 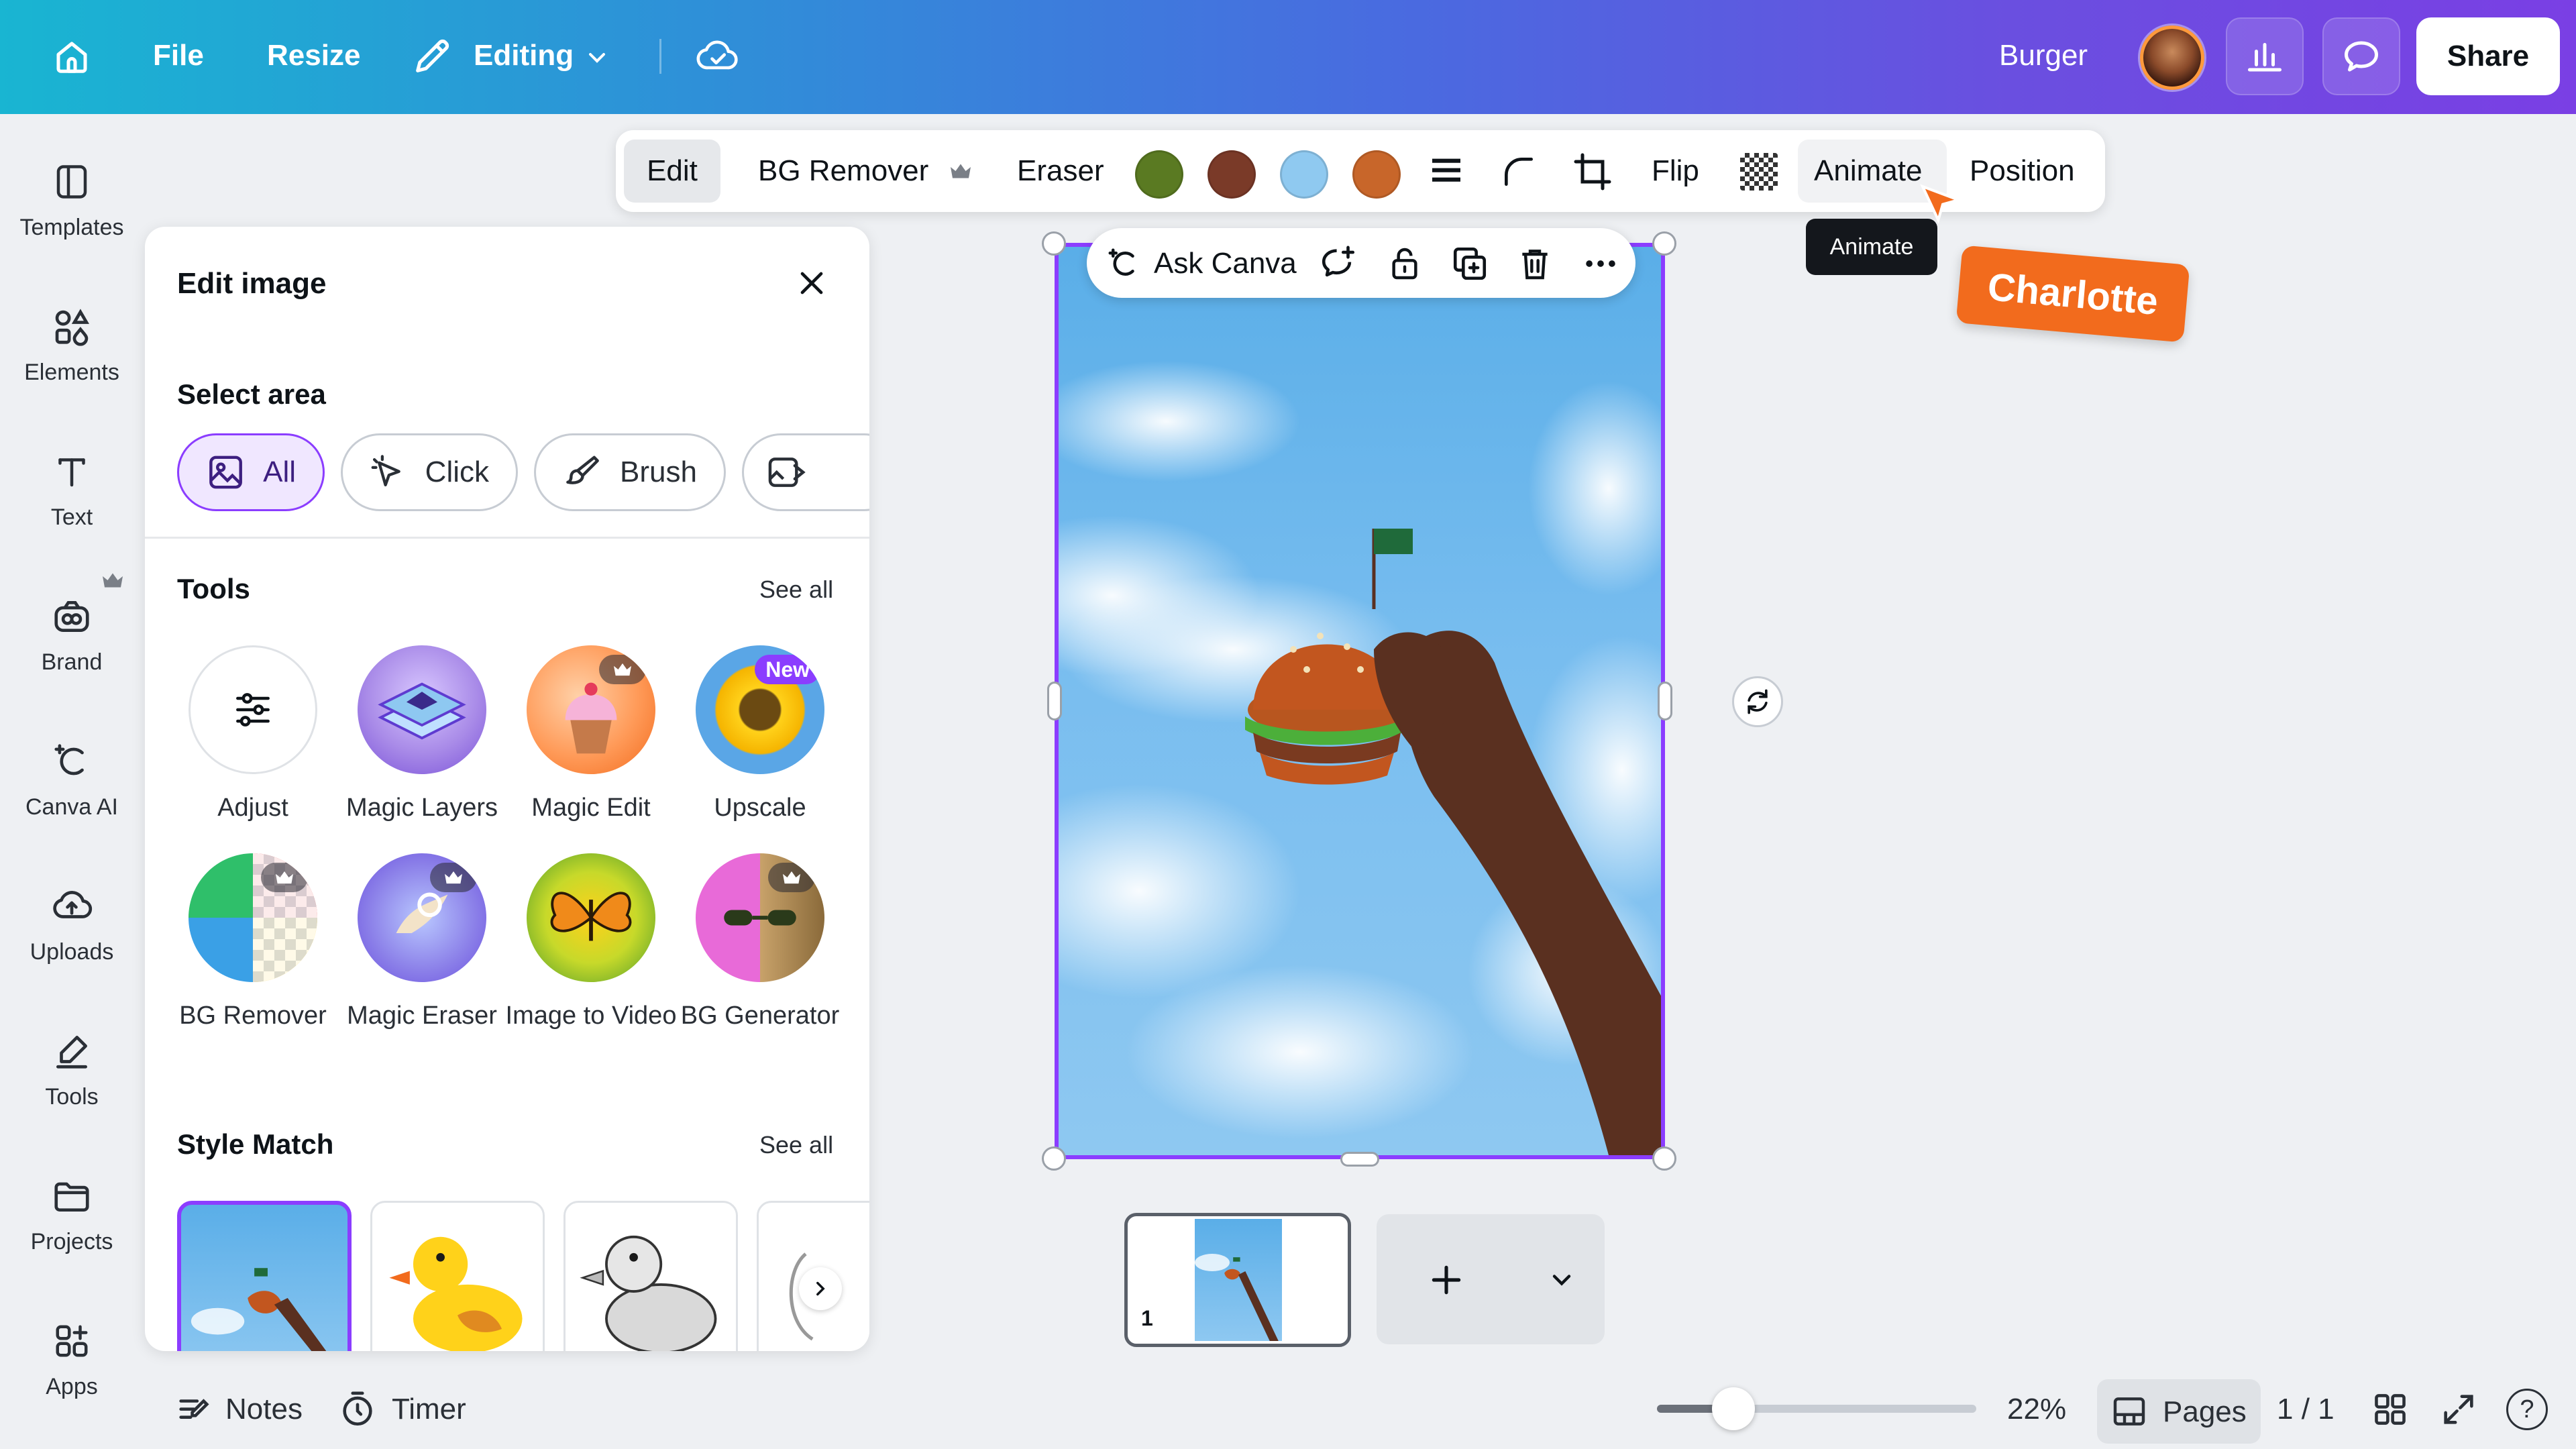 What do you see at coordinates (1360, 758) in the screenshot?
I see `burger-photo` at bounding box center [1360, 758].